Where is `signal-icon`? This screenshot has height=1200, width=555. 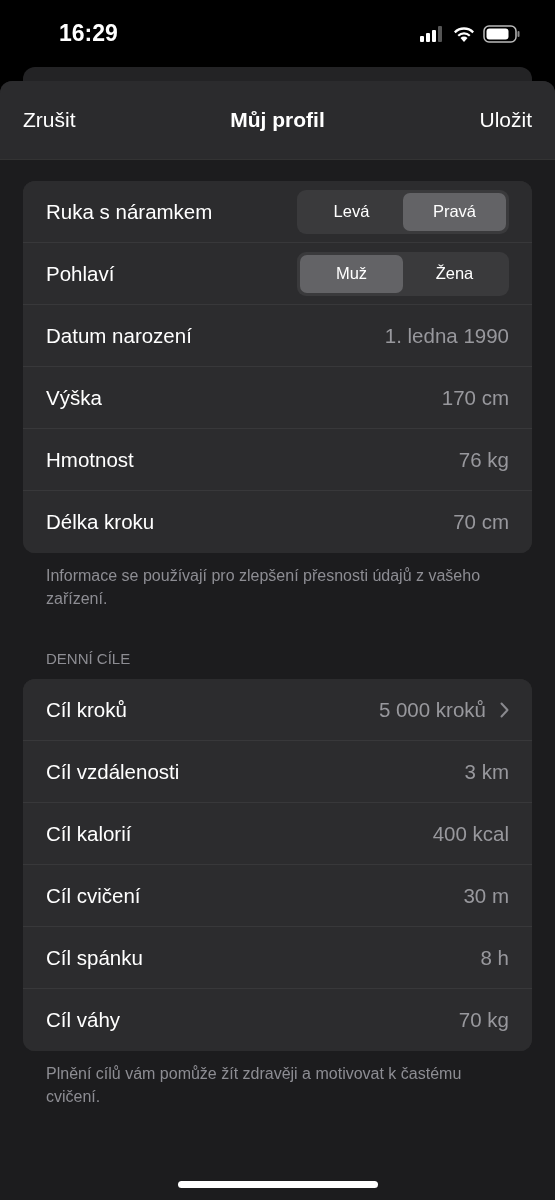
signal-icon is located at coordinates (432, 33).